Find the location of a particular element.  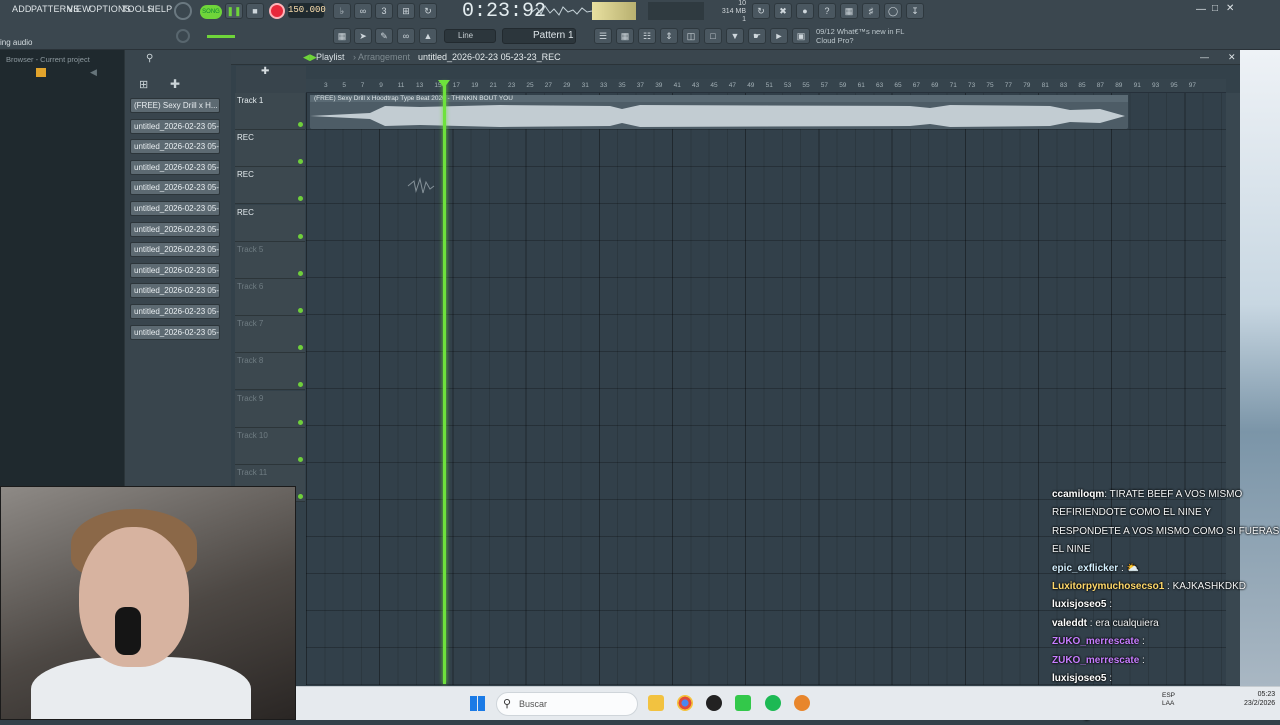

plugin-database-icon: ▼ is located at coordinates (735, 36).